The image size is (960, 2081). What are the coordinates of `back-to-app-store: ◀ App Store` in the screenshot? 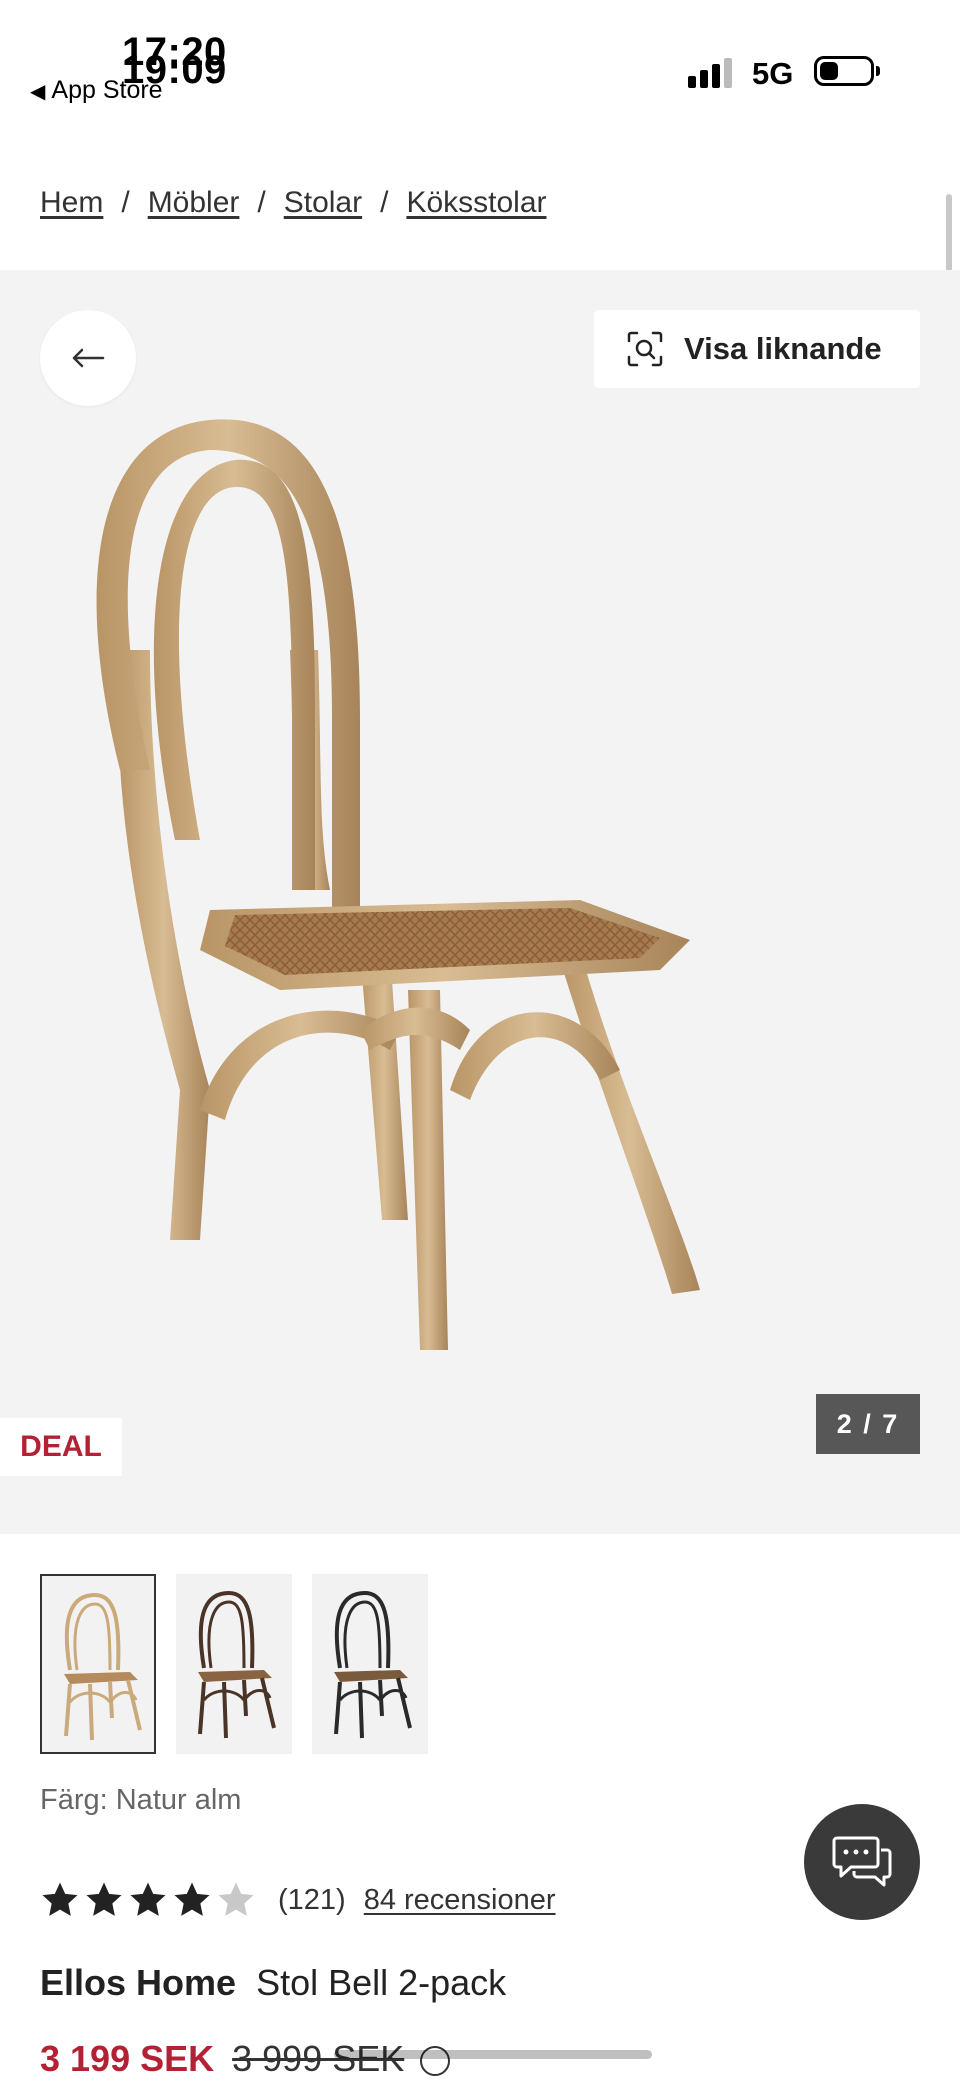 It's located at (96, 90).